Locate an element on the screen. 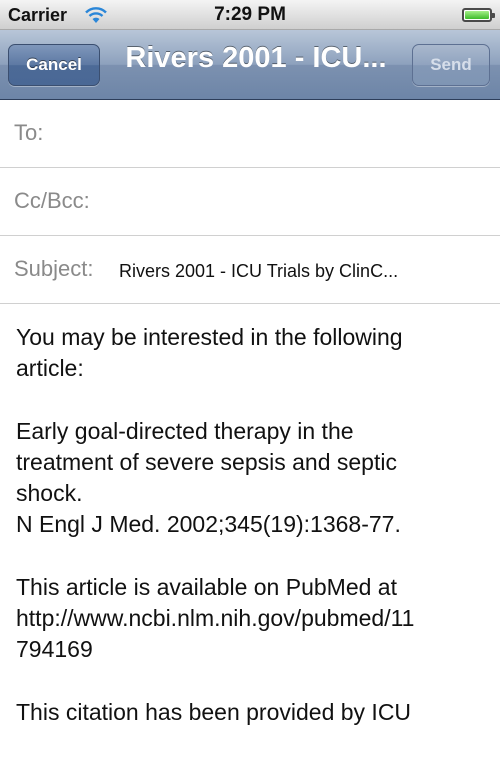  provided-paragraph: This citation has been provided by ICU is located at coordinates (253, 712).